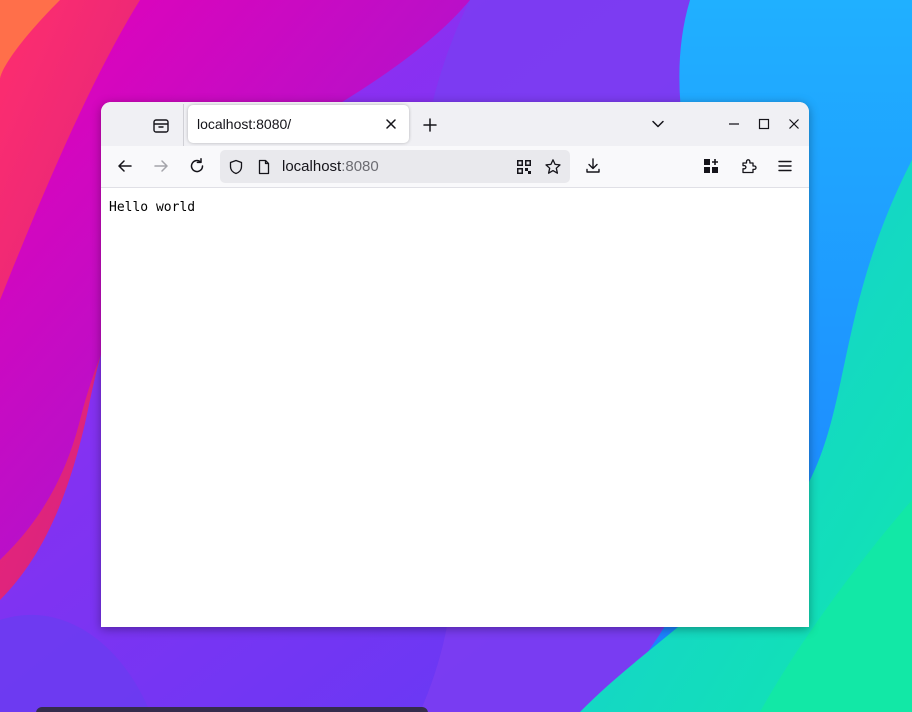  I want to click on window-maximize-icon, so click(764, 124).